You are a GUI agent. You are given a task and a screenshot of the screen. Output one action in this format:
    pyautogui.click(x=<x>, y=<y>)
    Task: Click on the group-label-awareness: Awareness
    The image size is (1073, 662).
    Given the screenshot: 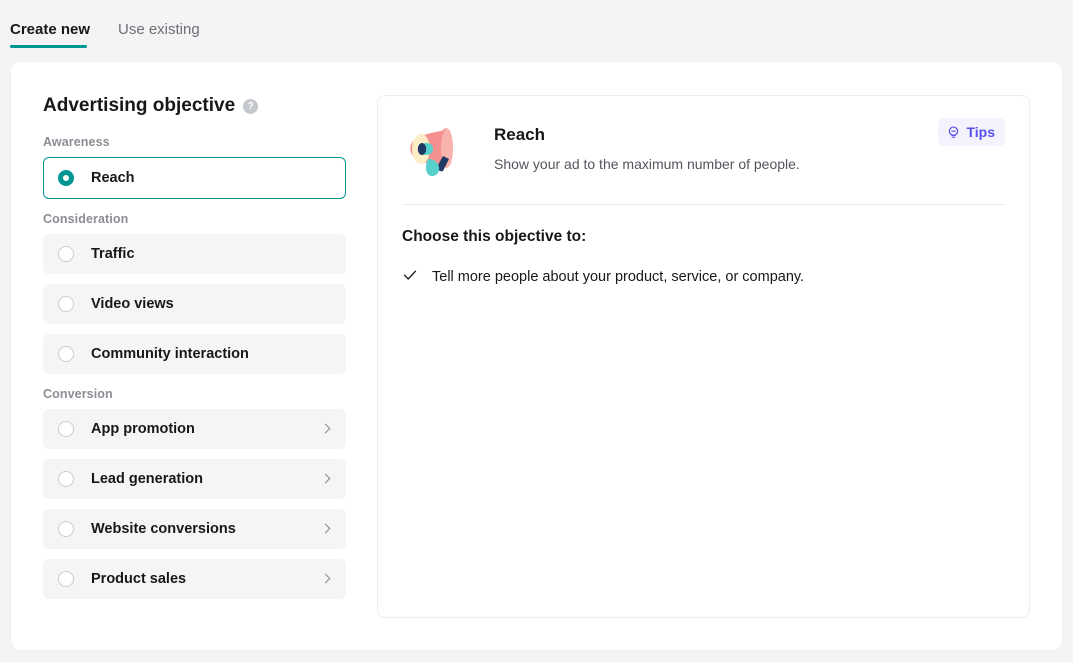 What is the action you would take?
    pyautogui.click(x=76, y=142)
    